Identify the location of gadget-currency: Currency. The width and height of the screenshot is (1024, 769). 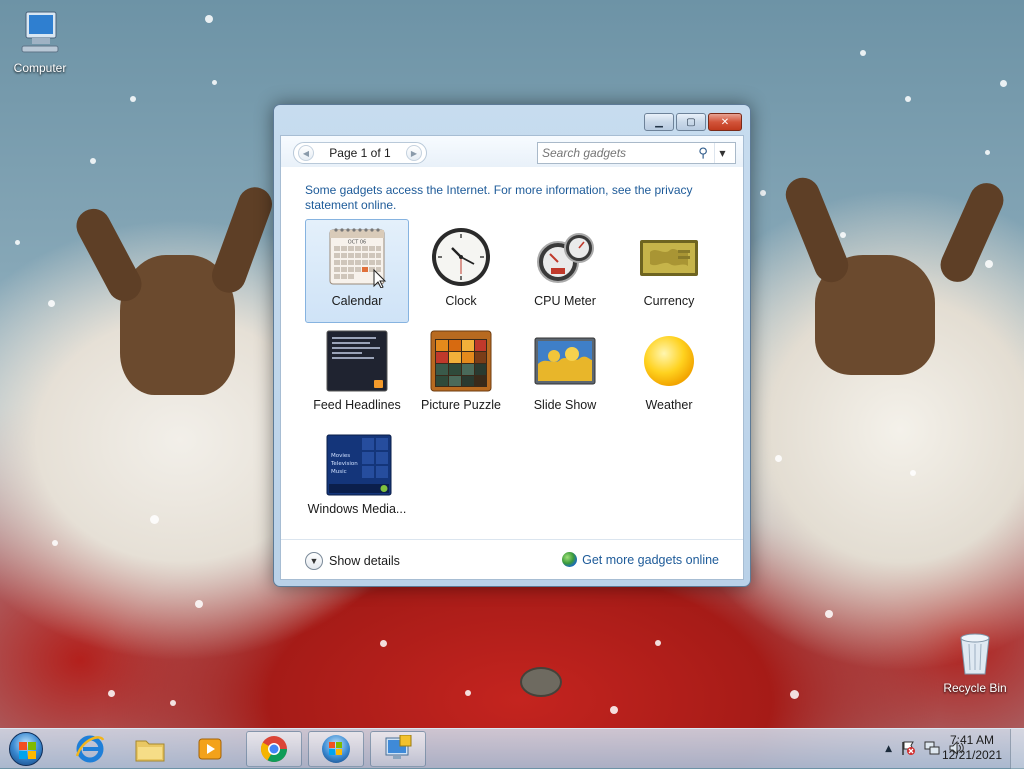
(669, 271).